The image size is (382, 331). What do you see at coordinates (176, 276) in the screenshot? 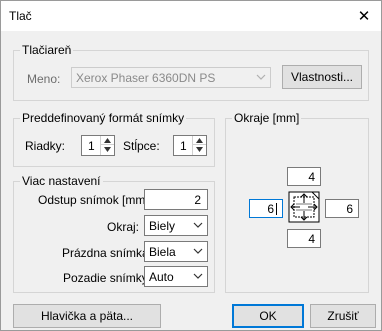
I see `frame-background-combo: Auto` at bounding box center [176, 276].